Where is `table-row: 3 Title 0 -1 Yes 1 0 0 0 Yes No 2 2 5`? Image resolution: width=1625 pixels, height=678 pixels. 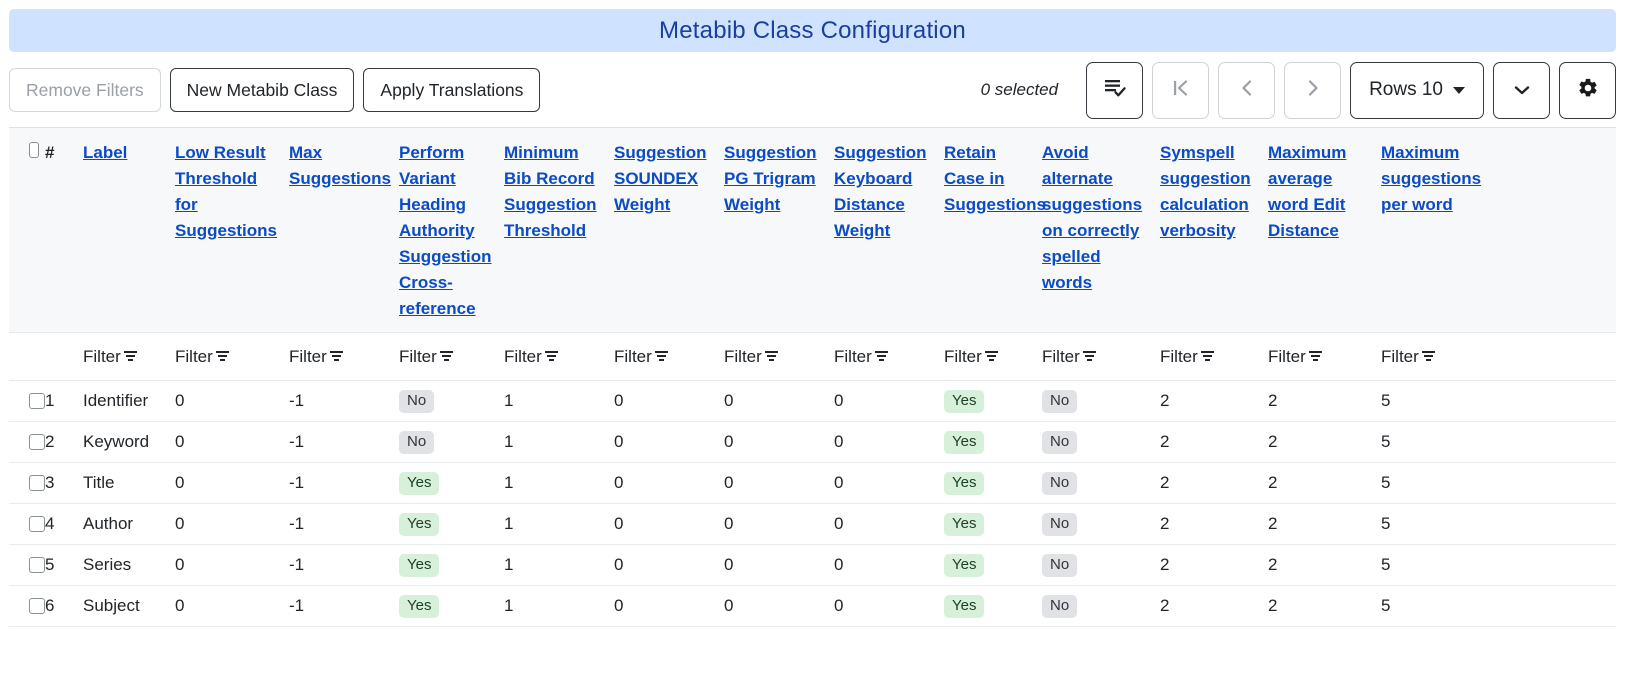 table-row: 3 Title 0 -1 Yes 1 0 0 0 Yes No 2 2 5 is located at coordinates (812, 483).